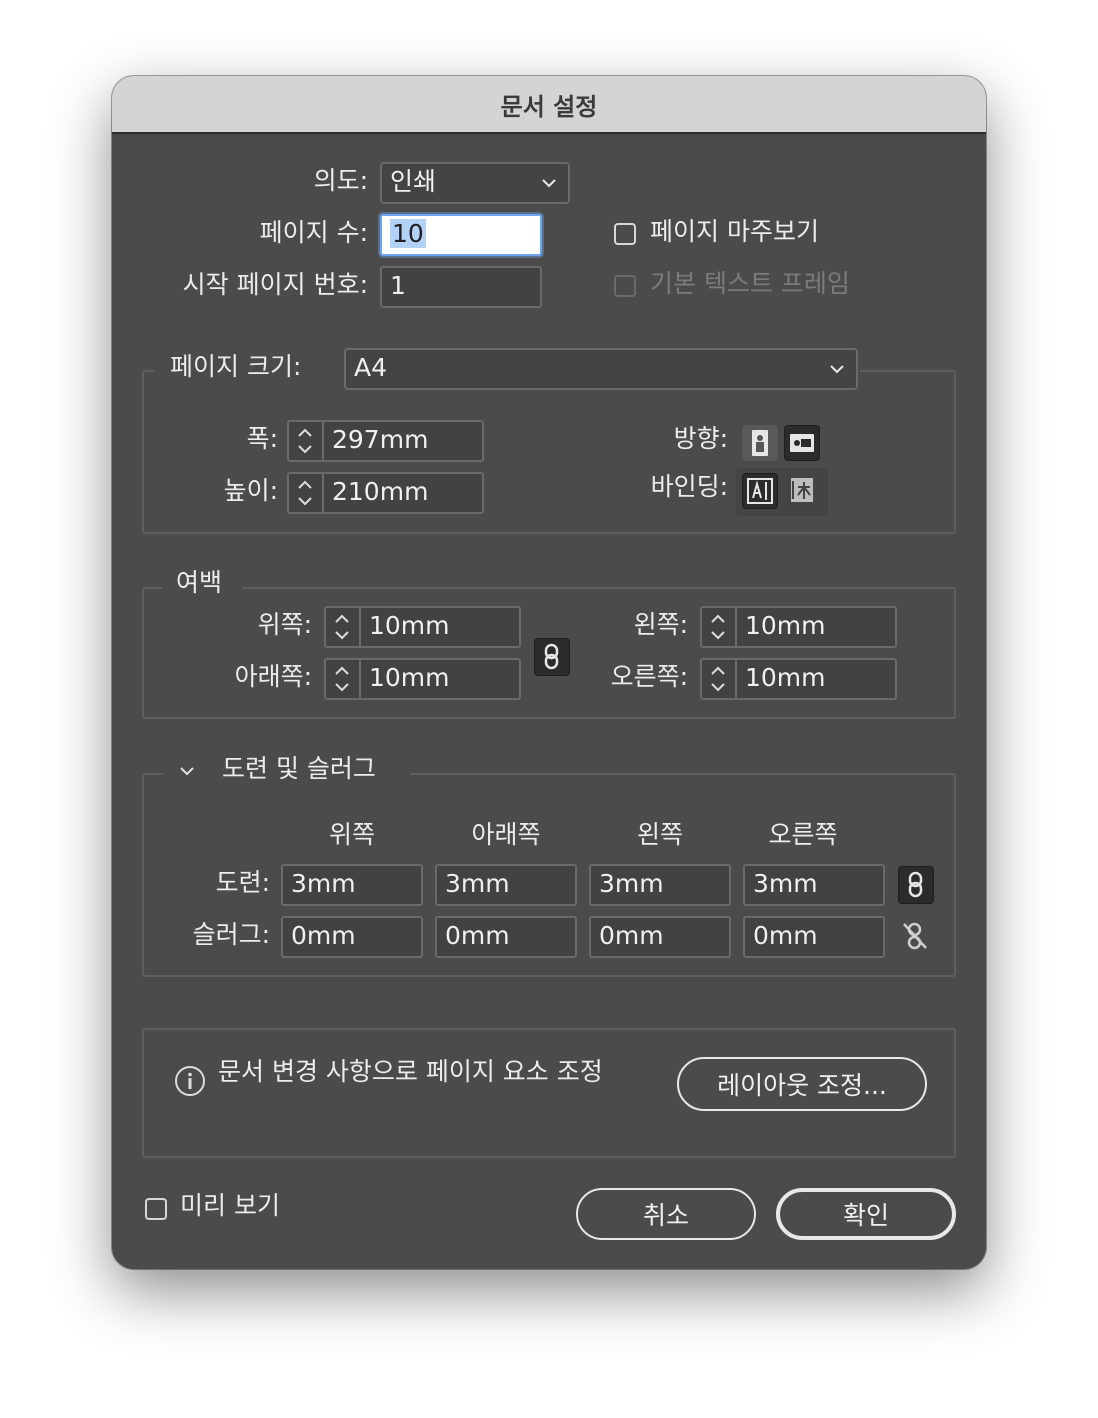 This screenshot has height=1418, width=1098. I want to click on margin-bottom-stepper, so click(342, 679).